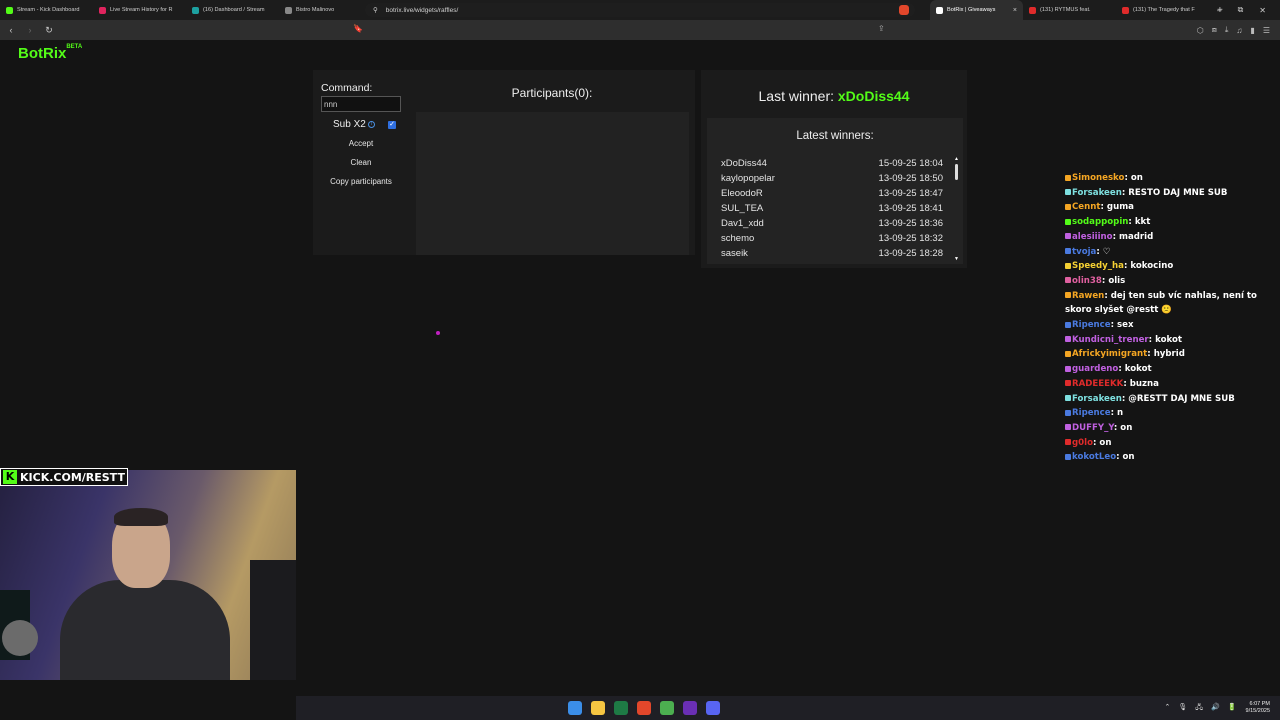 The width and height of the screenshot is (1280, 720). Describe the element at coordinates (690, 708) in the screenshot. I see `obs-icon` at that location.